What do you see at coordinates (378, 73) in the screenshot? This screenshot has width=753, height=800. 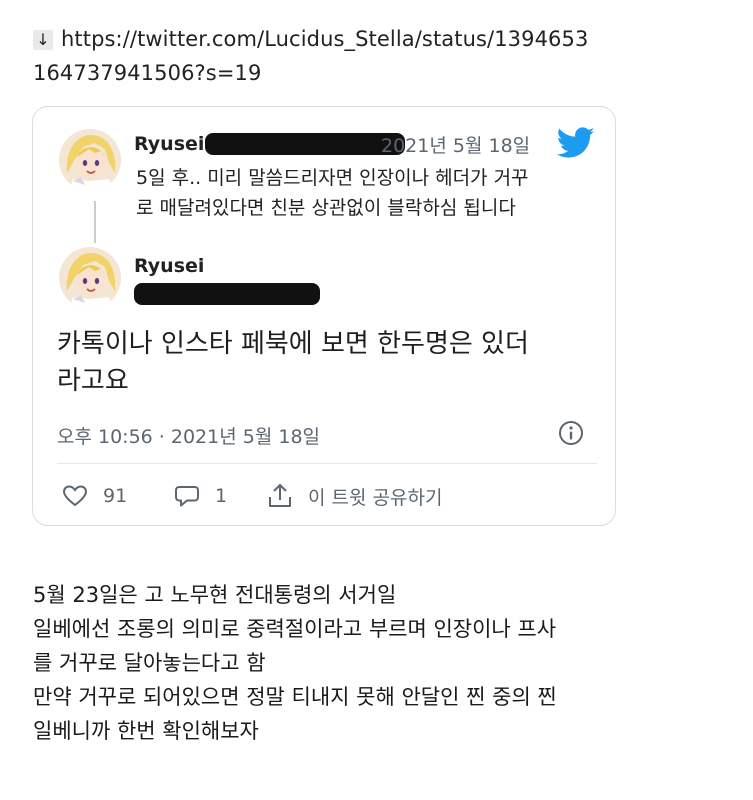 I see `link-text-2: 164737941506?s=19` at bounding box center [378, 73].